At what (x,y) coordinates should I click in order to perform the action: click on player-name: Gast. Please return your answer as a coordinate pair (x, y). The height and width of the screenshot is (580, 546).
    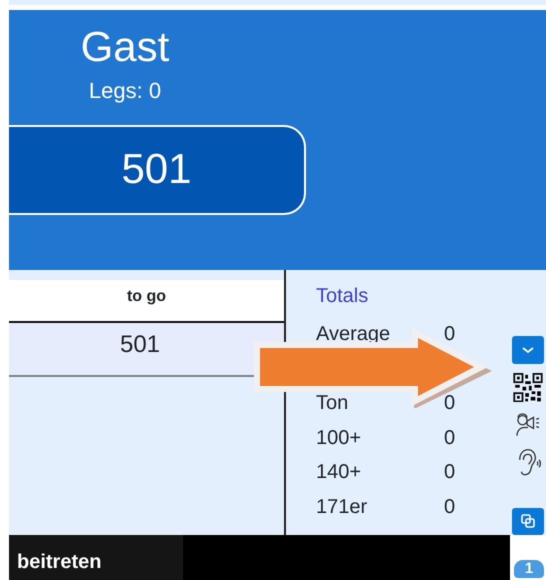
    Looking at the image, I should click on (125, 45).